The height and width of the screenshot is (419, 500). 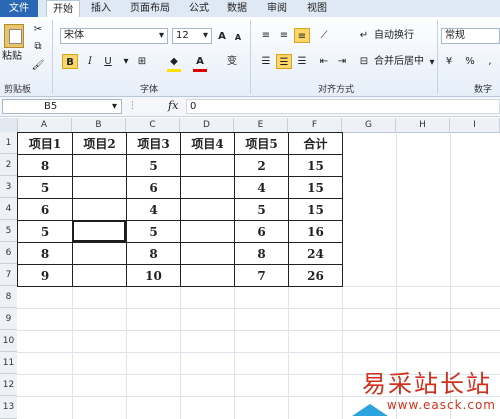 I want to click on align-middle-icon: ≡, so click(x=284, y=35).